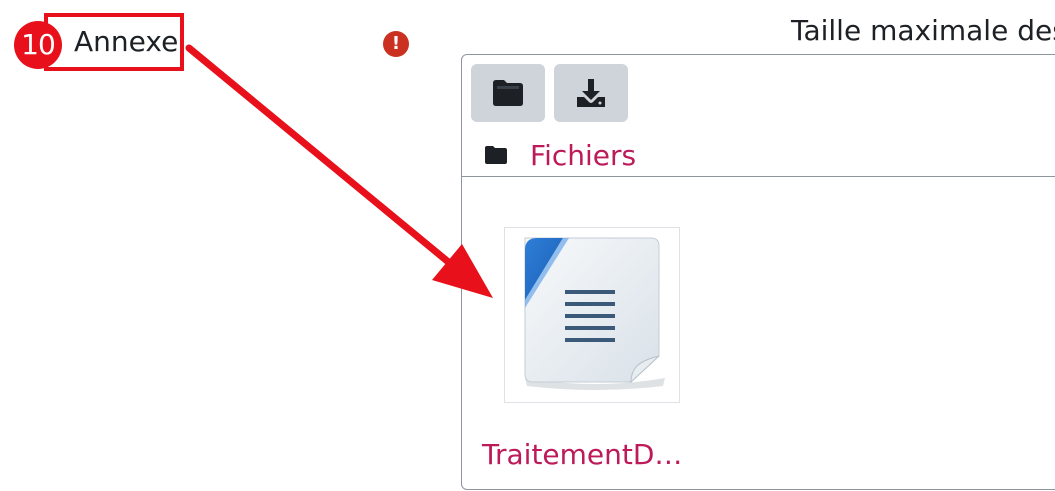  Describe the element at coordinates (126, 41) in the screenshot. I see `field-label-annexe: Annexe` at that location.